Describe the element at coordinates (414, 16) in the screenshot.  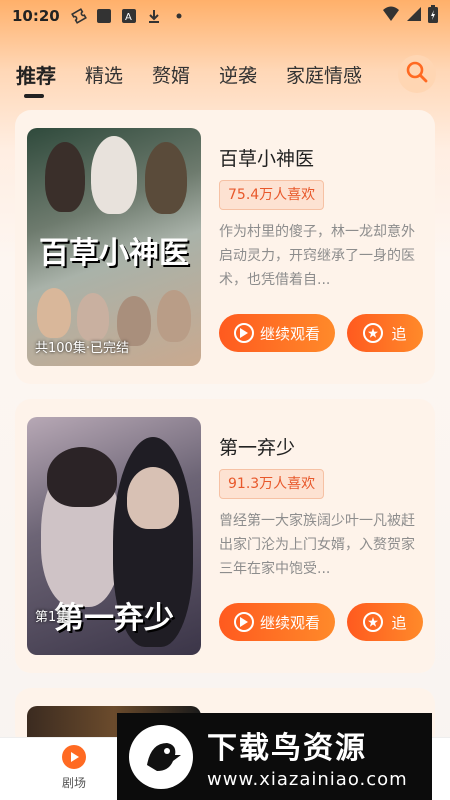
I see `signal-icon` at that location.